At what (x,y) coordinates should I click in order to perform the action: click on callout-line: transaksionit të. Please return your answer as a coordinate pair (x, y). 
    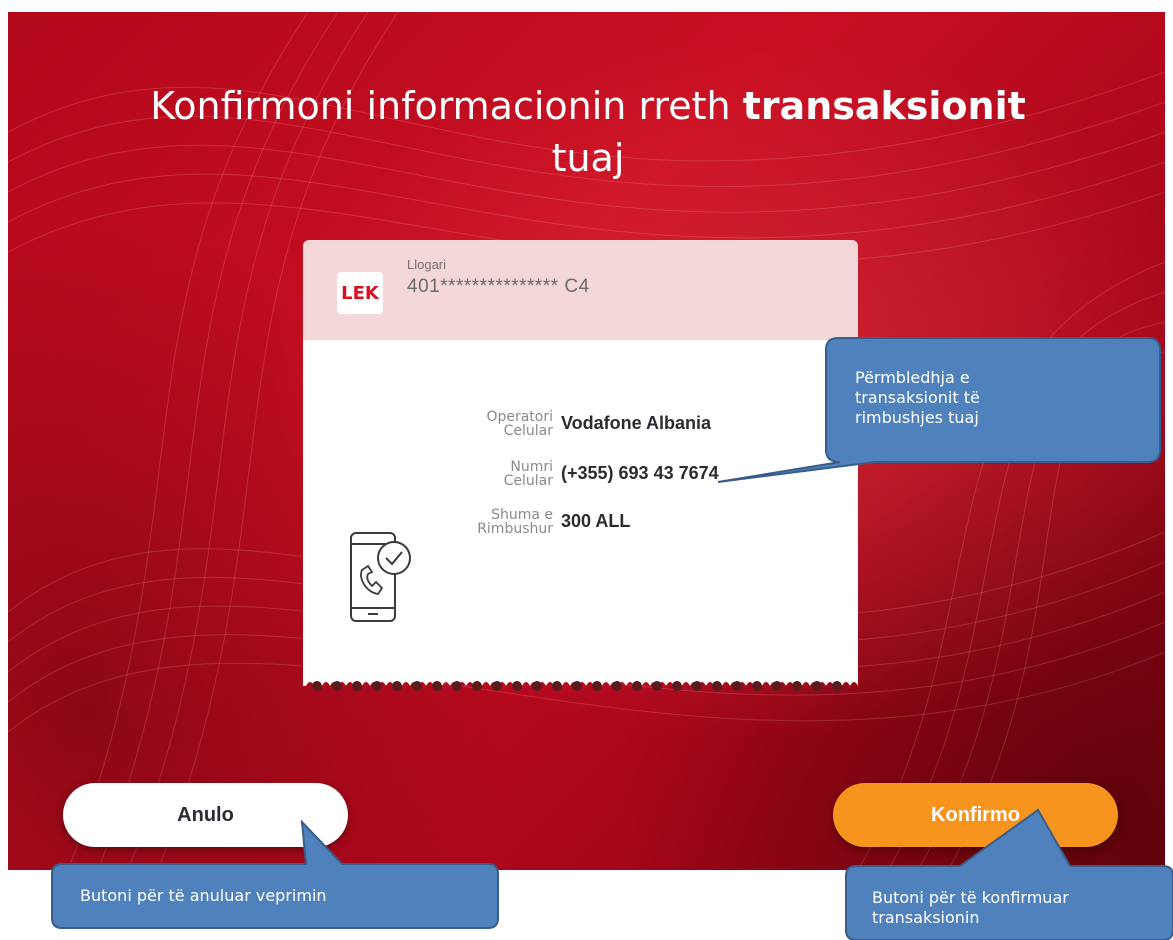
    Looking at the image, I should click on (917, 397).